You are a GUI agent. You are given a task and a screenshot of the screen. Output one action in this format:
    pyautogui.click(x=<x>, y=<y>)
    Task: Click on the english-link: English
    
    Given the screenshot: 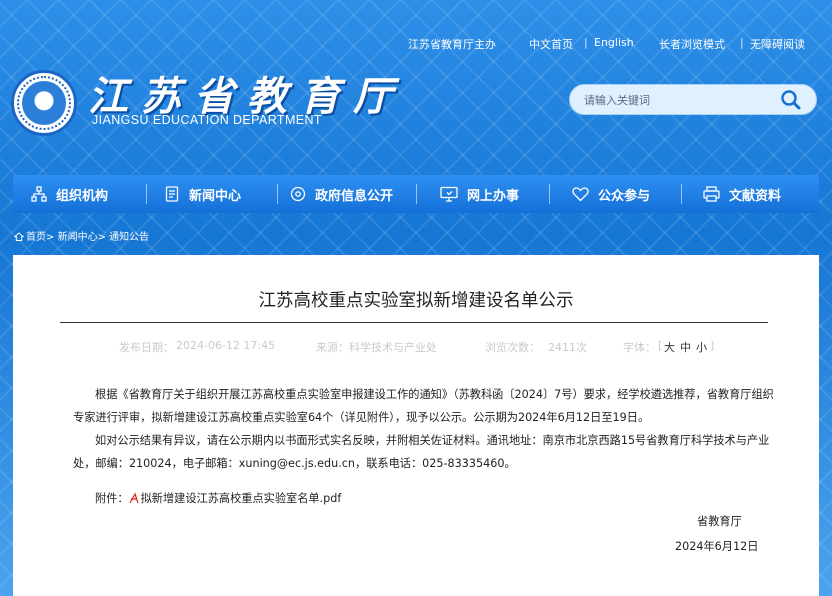 What is the action you would take?
    pyautogui.click(x=614, y=42)
    